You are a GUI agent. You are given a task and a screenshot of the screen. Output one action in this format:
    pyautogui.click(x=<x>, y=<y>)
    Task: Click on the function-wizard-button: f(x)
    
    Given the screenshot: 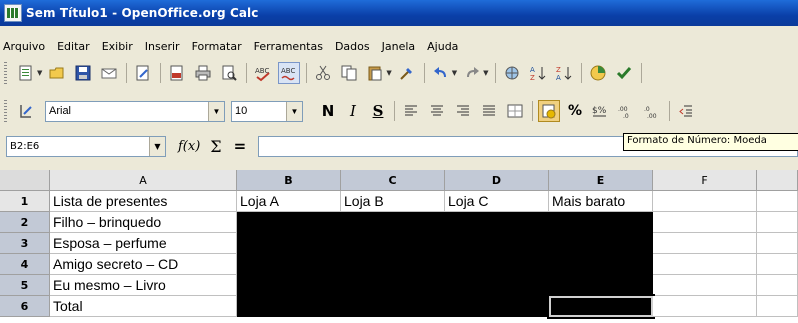 What is the action you would take?
    pyautogui.click(x=189, y=146)
    